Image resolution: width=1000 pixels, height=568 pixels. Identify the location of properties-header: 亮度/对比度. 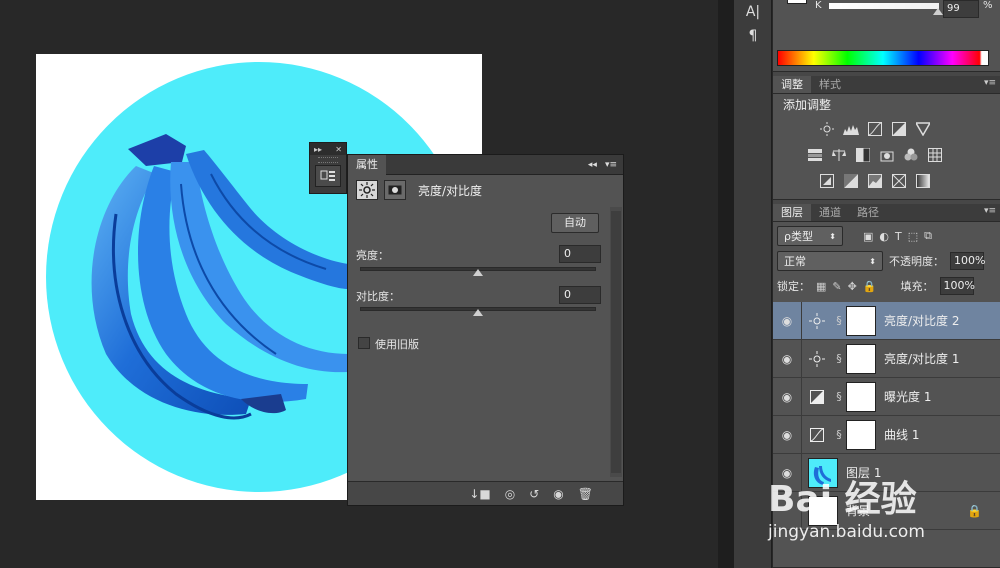
(485, 190).